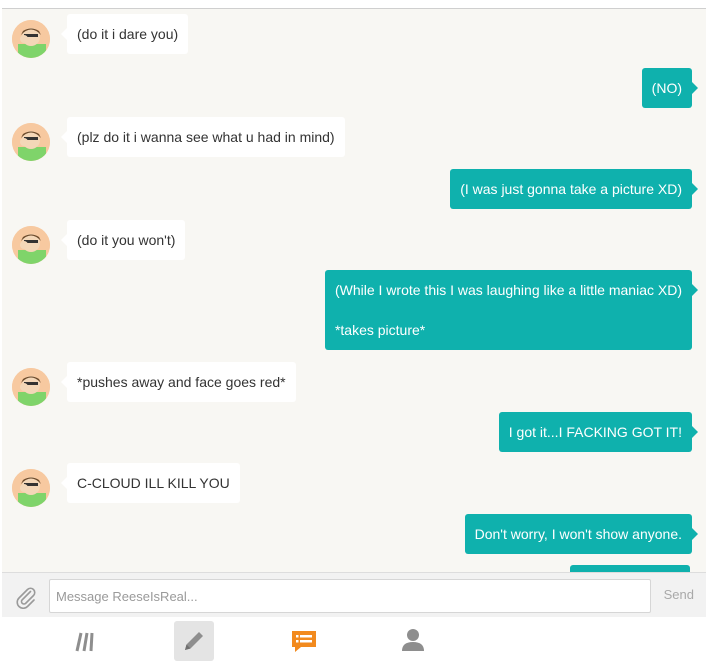 This screenshot has width=706, height=666. I want to click on message-bubble-outgoing: (NO), so click(670, 88).